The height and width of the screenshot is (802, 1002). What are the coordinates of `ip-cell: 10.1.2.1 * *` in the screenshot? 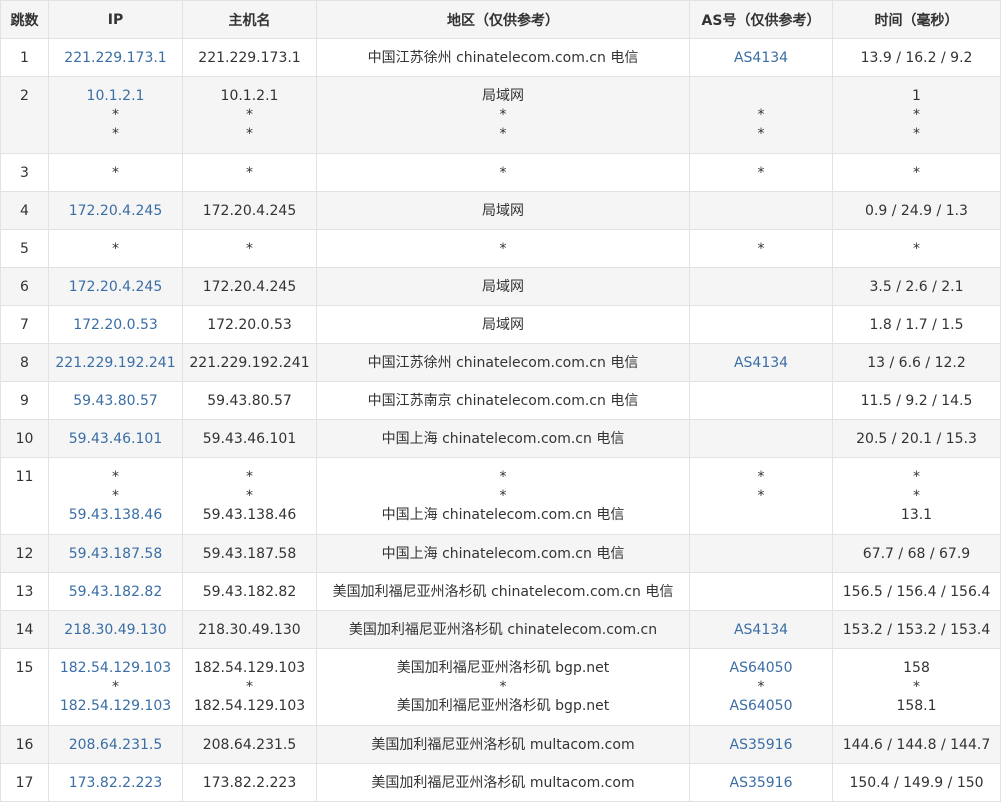 It's located at (115, 115).